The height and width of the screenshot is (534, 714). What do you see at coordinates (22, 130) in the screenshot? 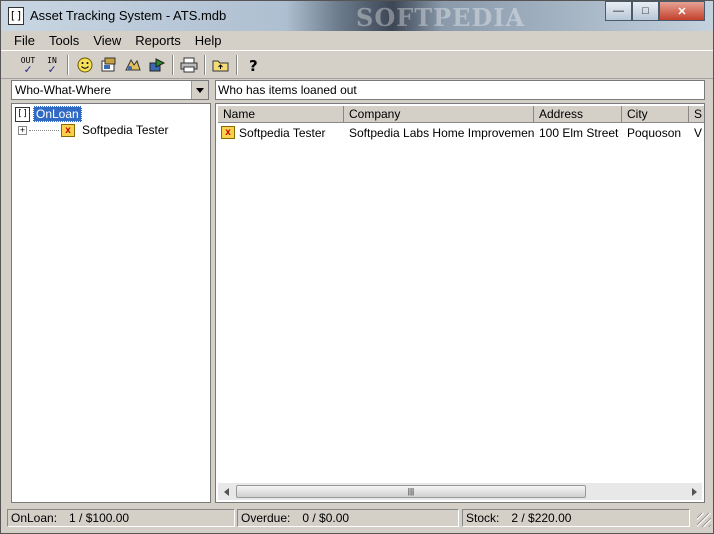
I see `expand-icon: +` at bounding box center [22, 130].